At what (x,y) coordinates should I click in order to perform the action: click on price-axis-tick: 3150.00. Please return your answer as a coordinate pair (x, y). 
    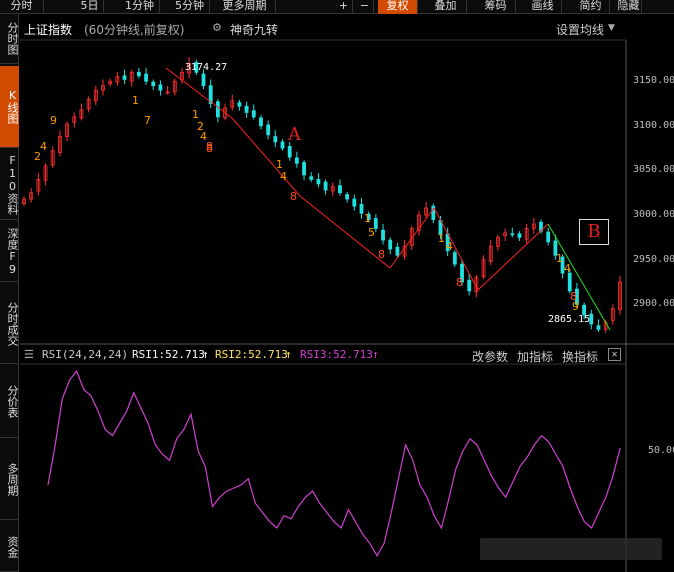
    Looking at the image, I should click on (653, 81).